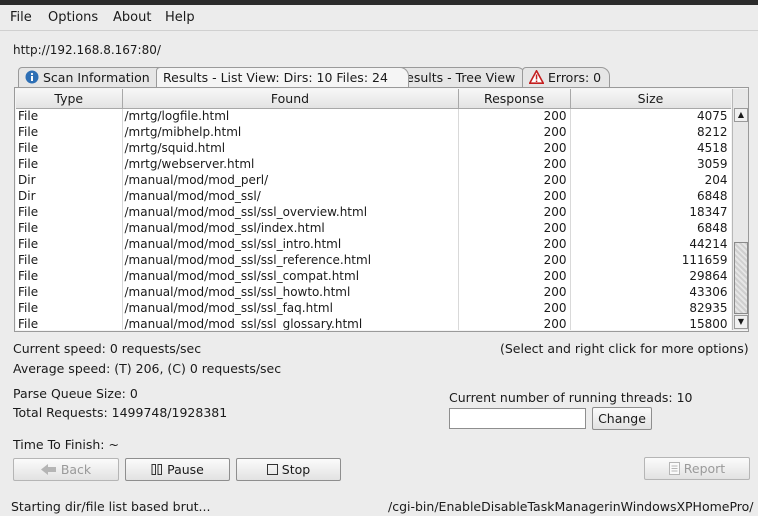 The height and width of the screenshot is (516, 758). What do you see at coordinates (290, 212) in the screenshot?
I see `cell-found: /manual/mod/mod_ssl/ssl_overview.html` at bounding box center [290, 212].